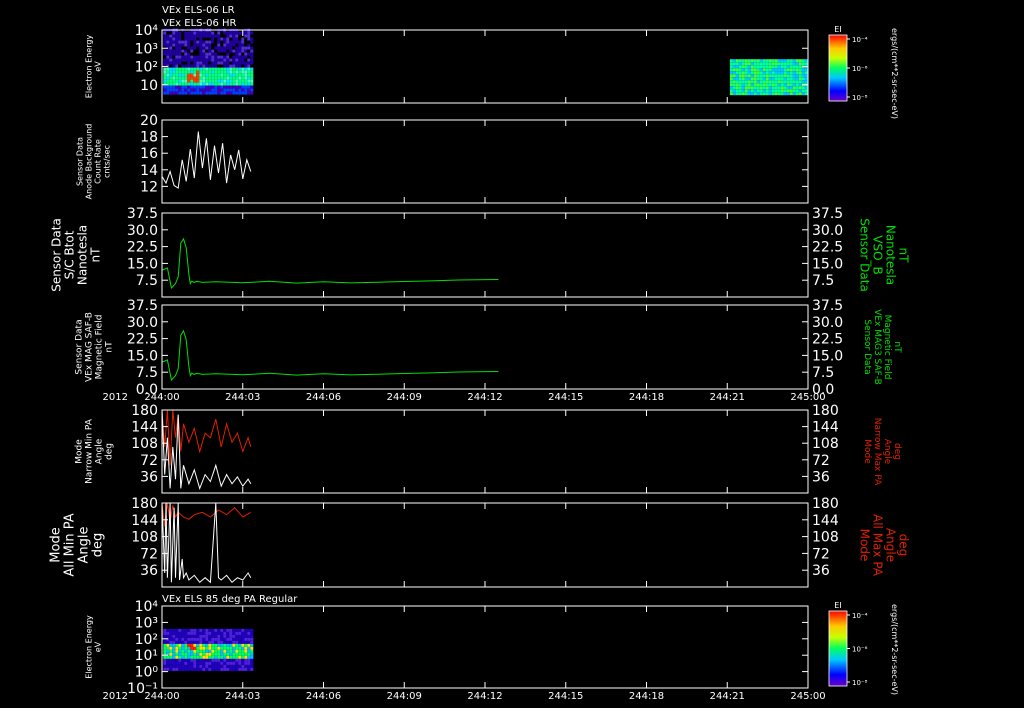 This screenshot has height=708, width=1024. What do you see at coordinates (90, 451) in the screenshot?
I see `y-axis-label-line: Narrow Min PA` at bounding box center [90, 451].